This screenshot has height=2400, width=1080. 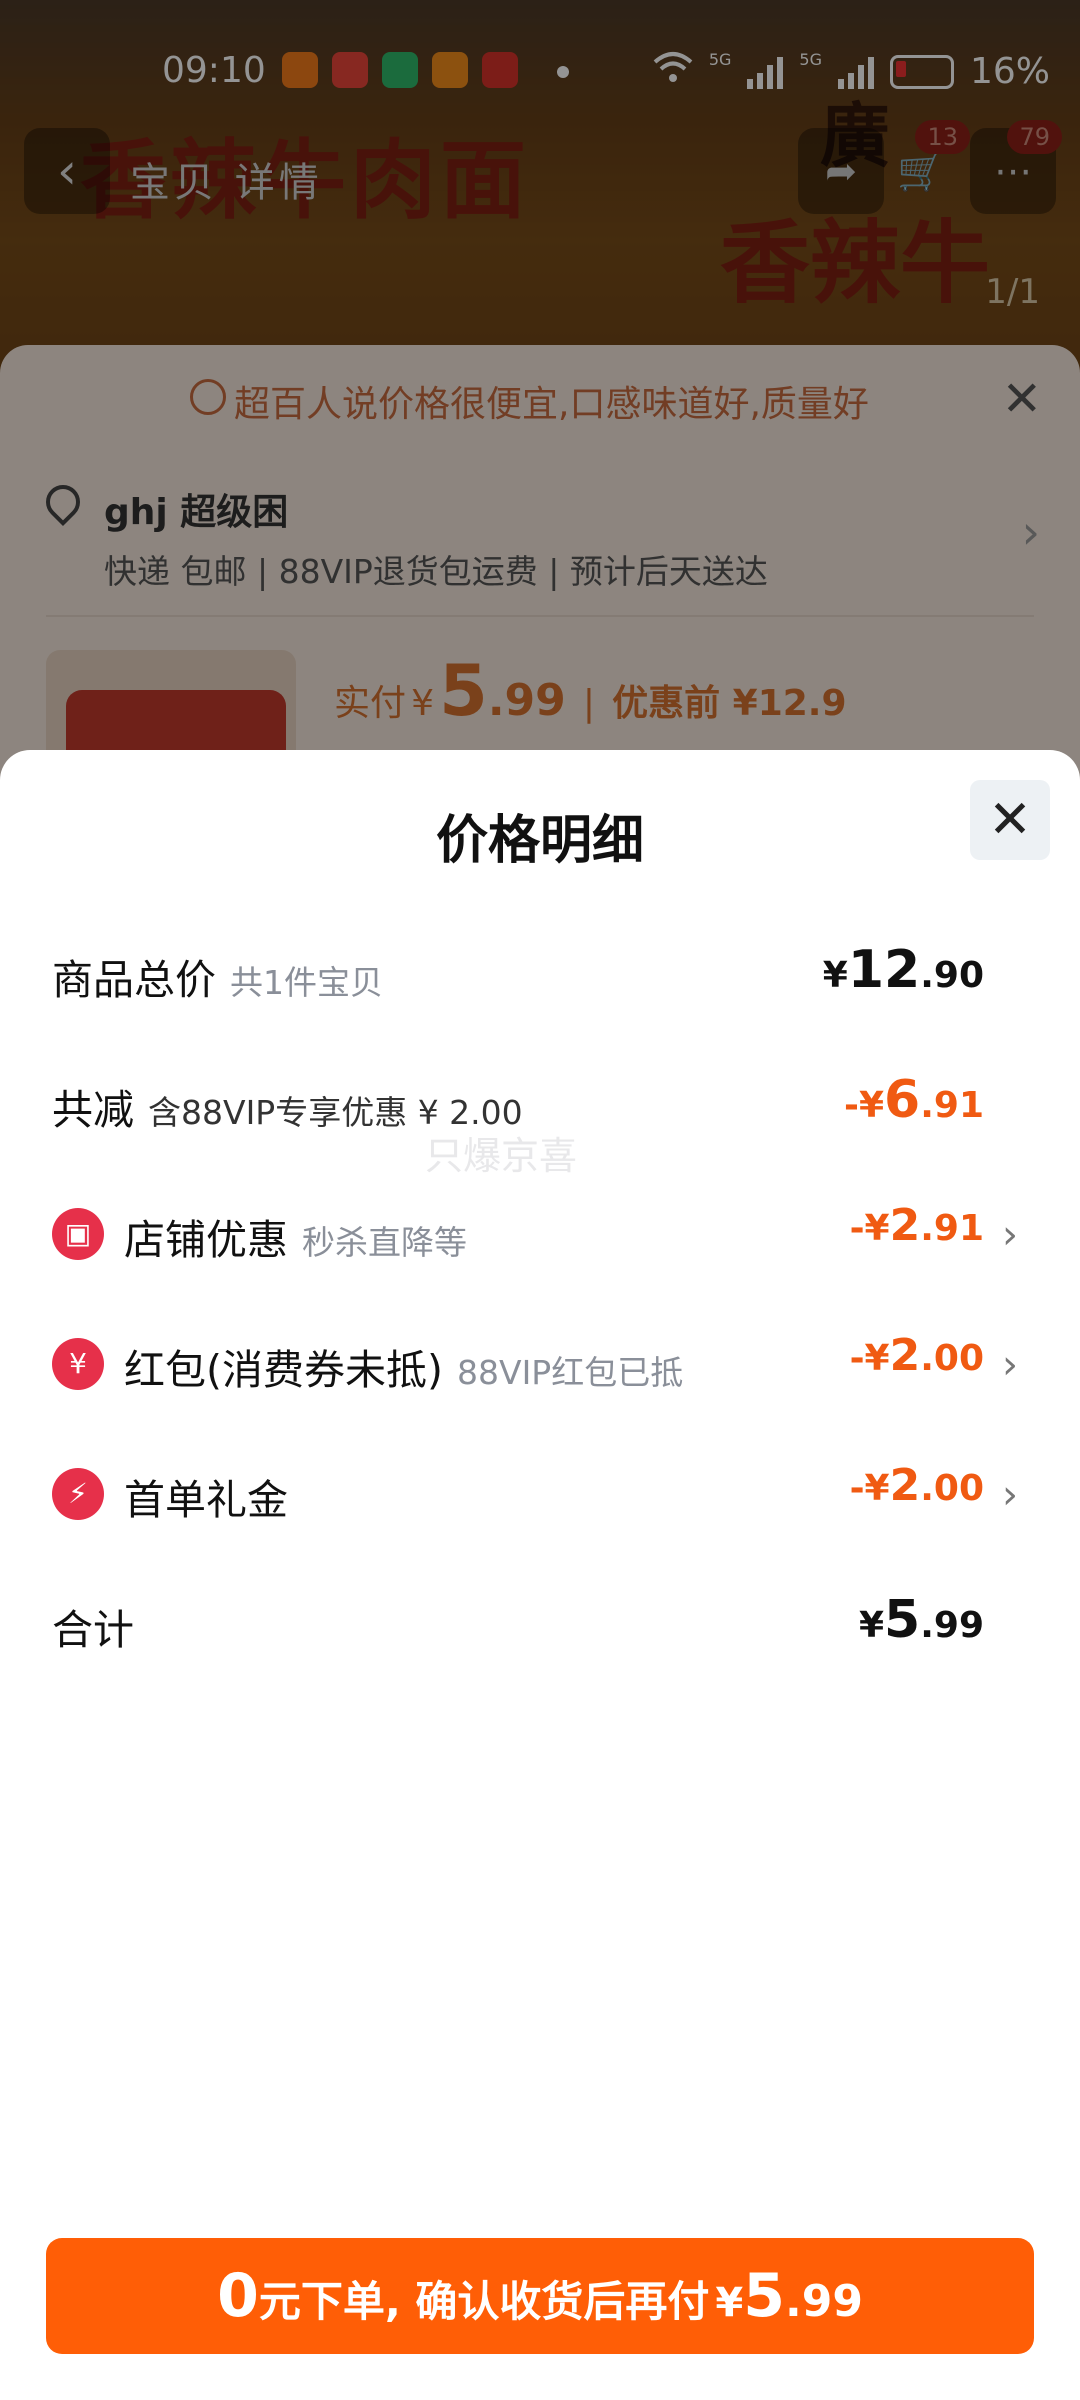 I want to click on row-label: 红包(消费券未抵) 88VIP红包已抵, so click(x=403, y=1366).